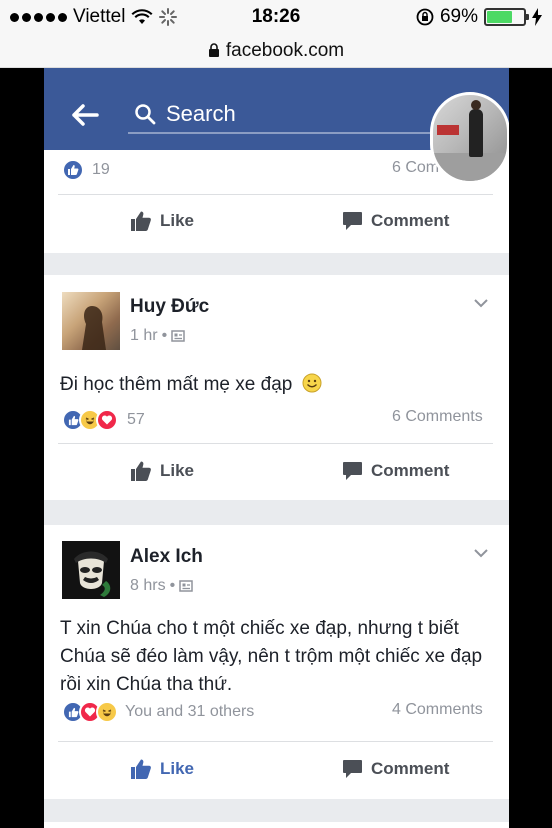 The image size is (552, 828). What do you see at coordinates (144, 336) in the screenshot?
I see `post-time: 1 hr` at bounding box center [144, 336].